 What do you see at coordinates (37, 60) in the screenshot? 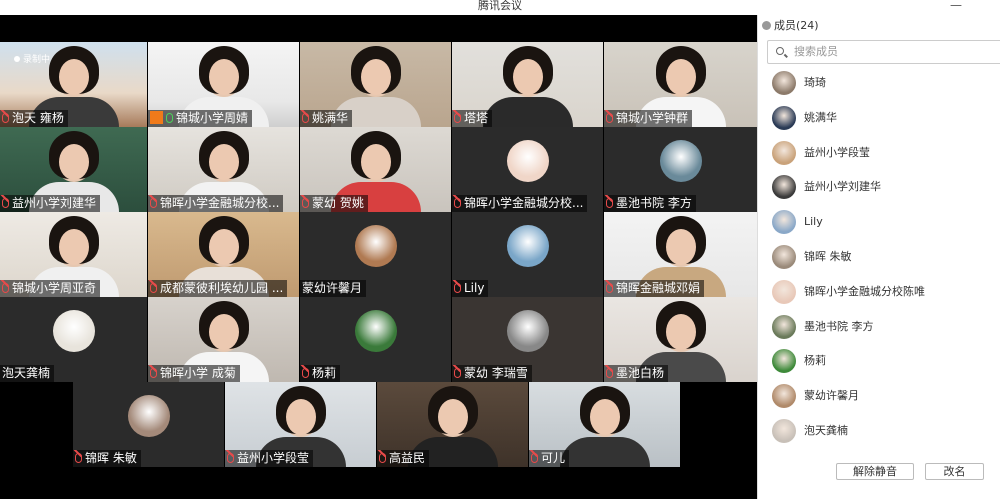
I see `recording-label: 录制中` at bounding box center [37, 60].